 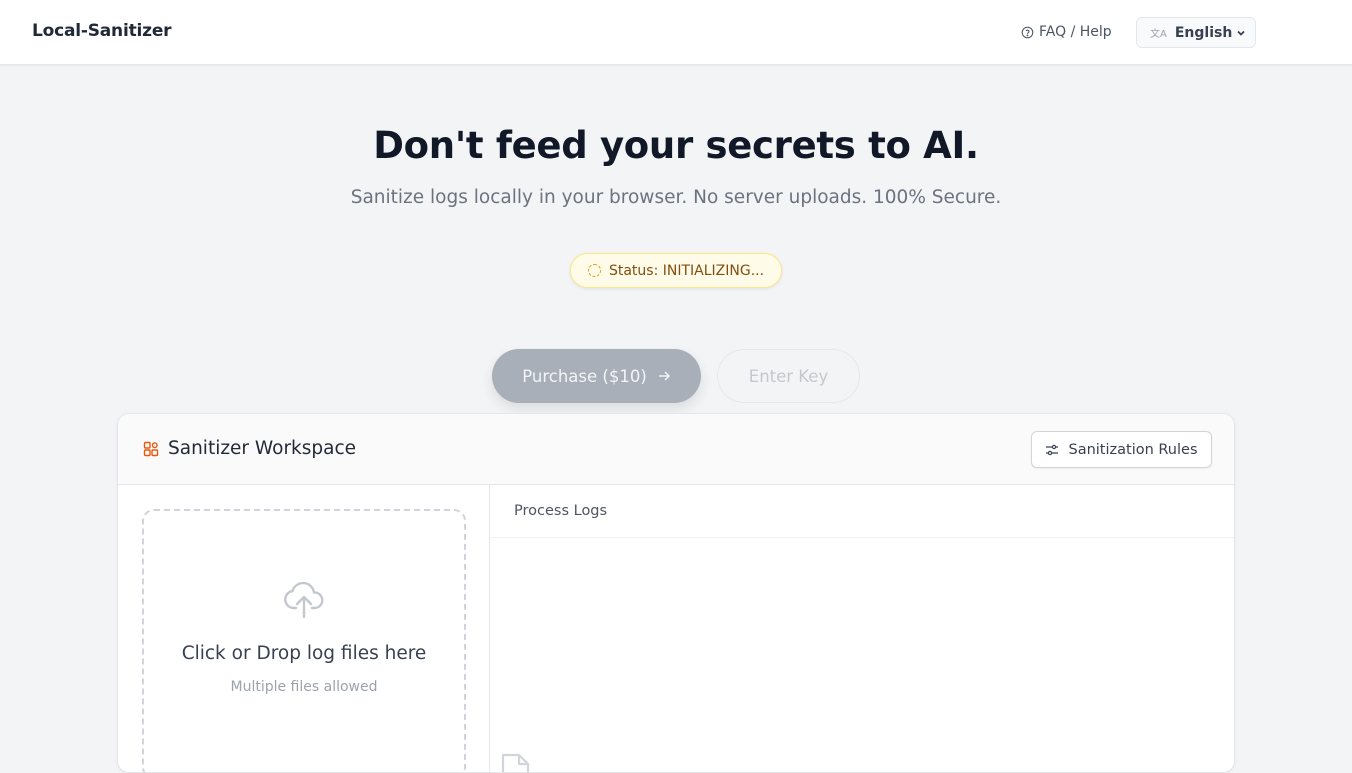 What do you see at coordinates (676, 145) in the screenshot?
I see `hero-title: Don't feed your secrets to AI.` at bounding box center [676, 145].